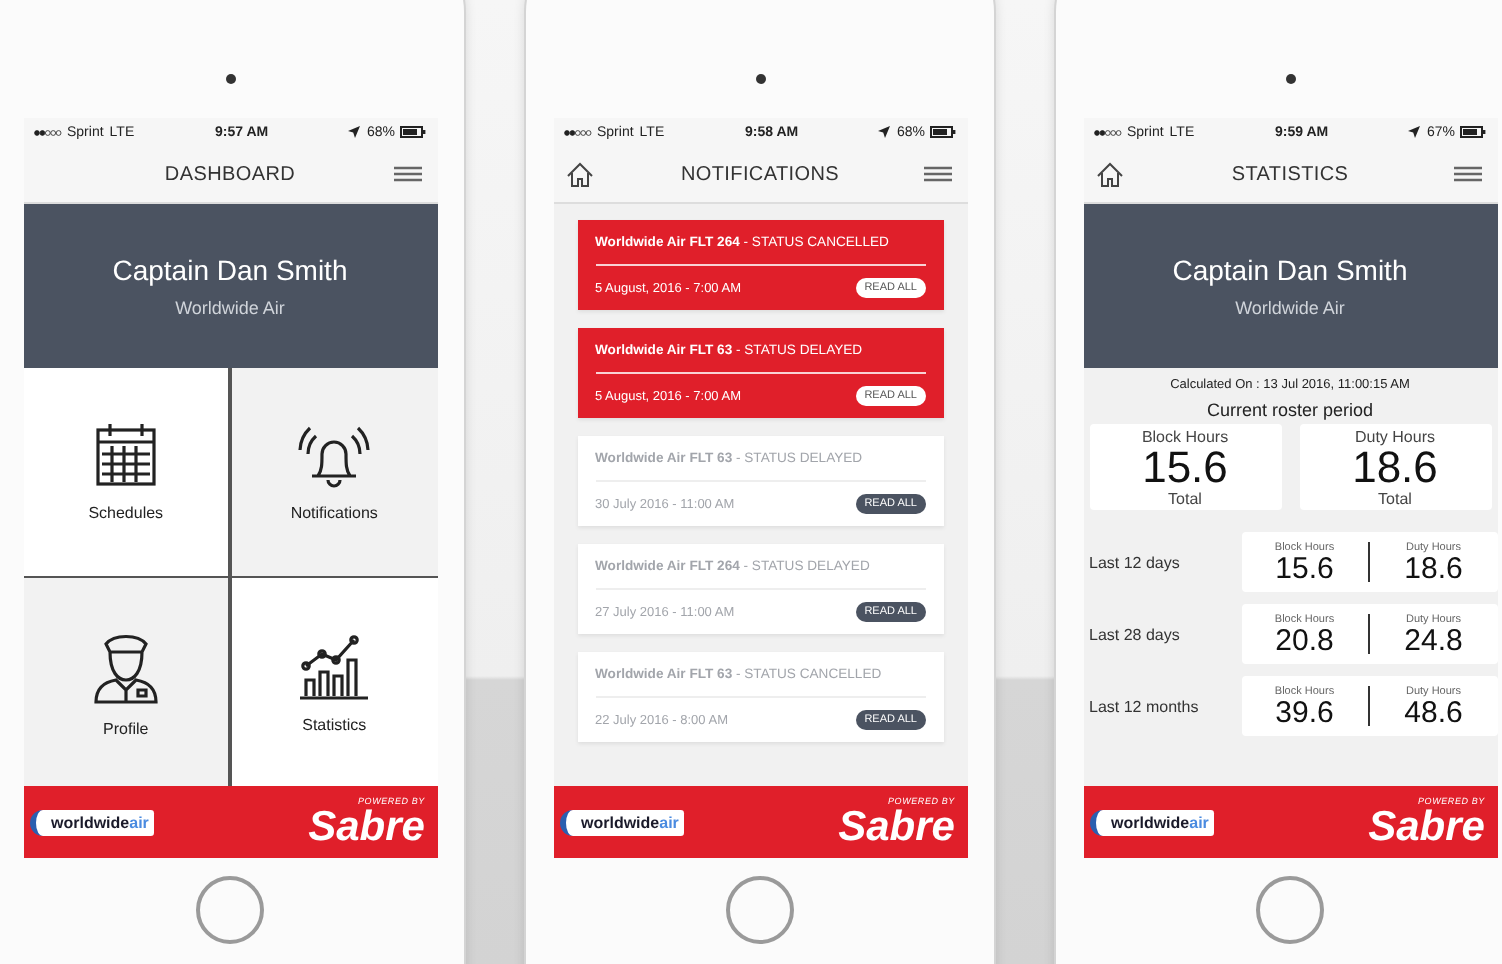 The height and width of the screenshot is (964, 1502). Describe the element at coordinates (1304, 712) in the screenshot. I see `hours-value: 39.6` at that location.